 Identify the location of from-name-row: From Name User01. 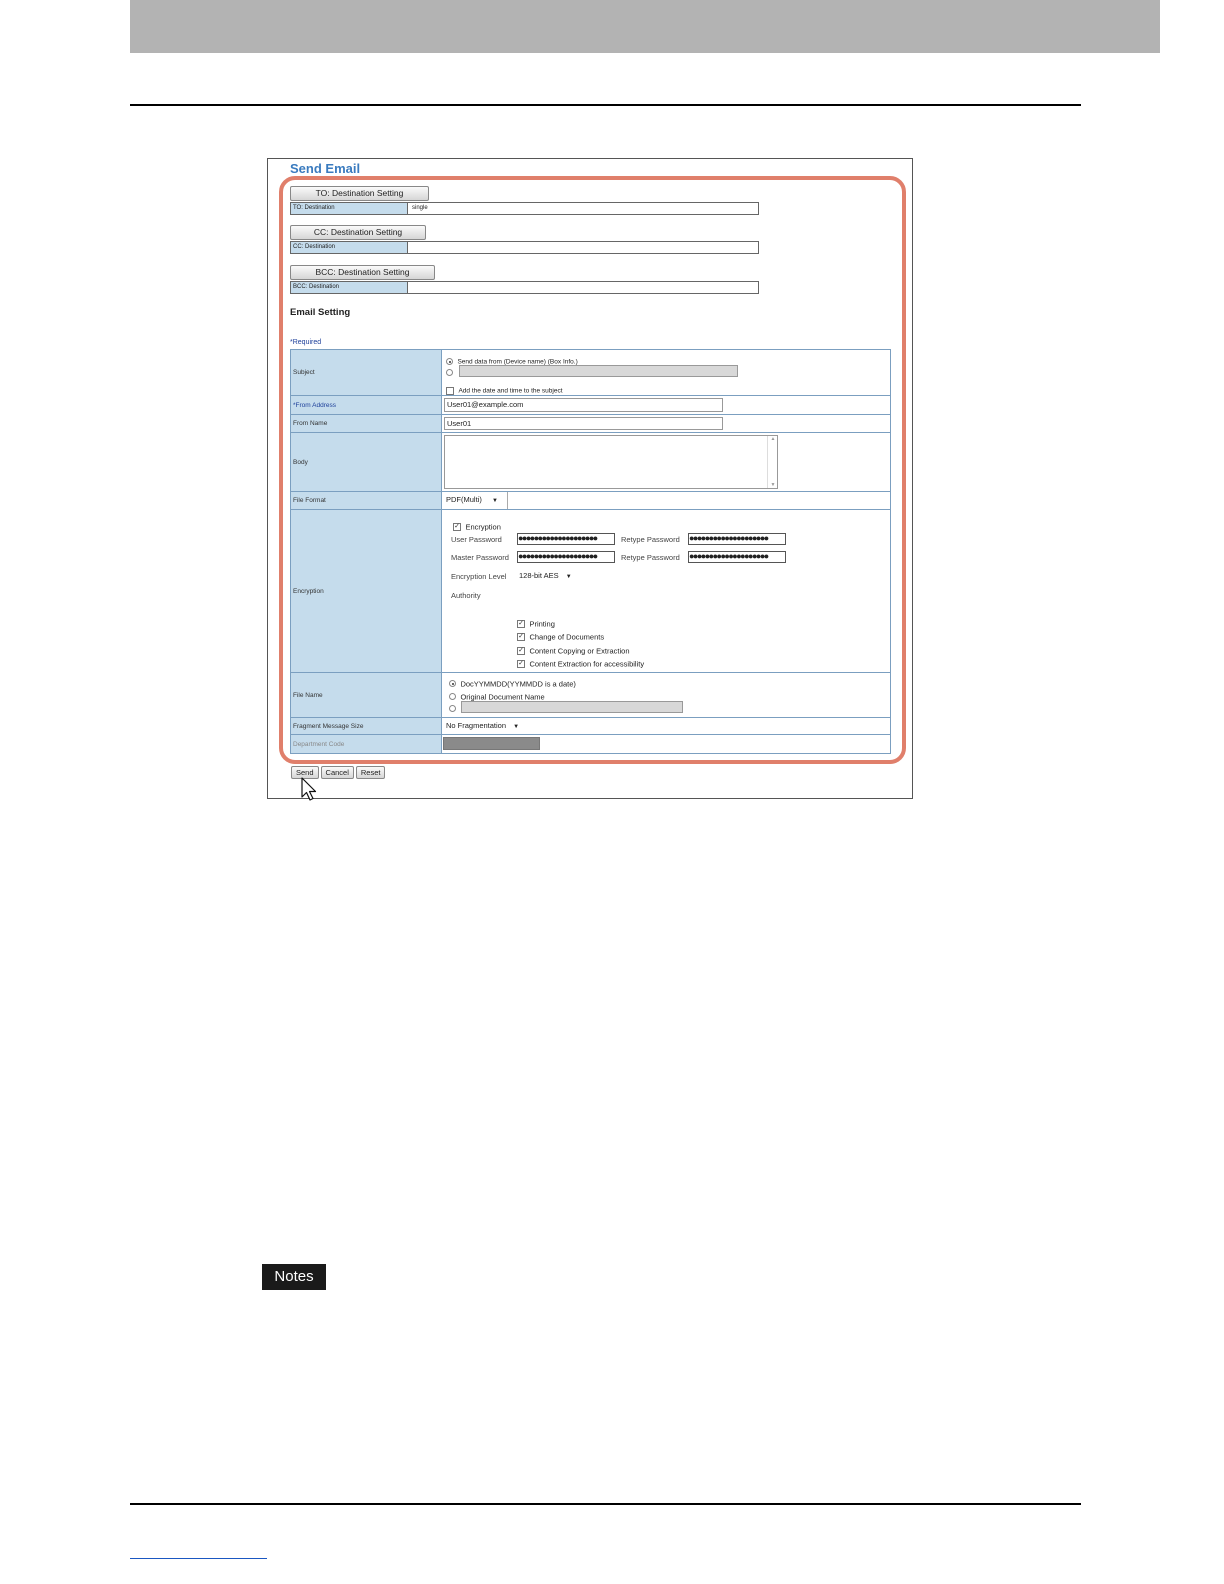
(590, 424).